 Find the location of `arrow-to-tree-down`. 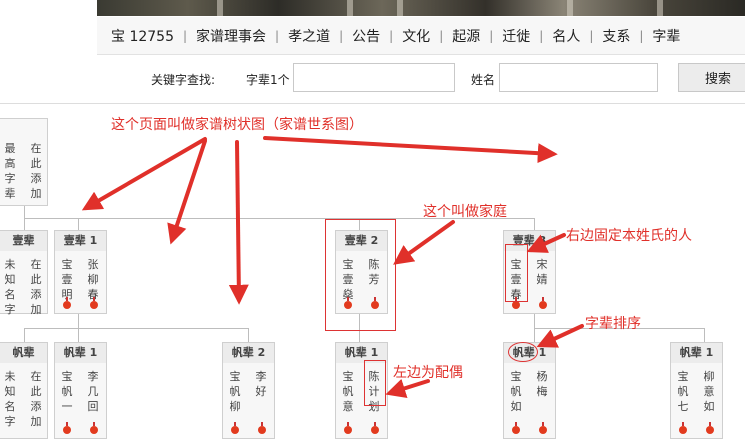

arrow-to-tree-down is located at coordinates (238, 222).